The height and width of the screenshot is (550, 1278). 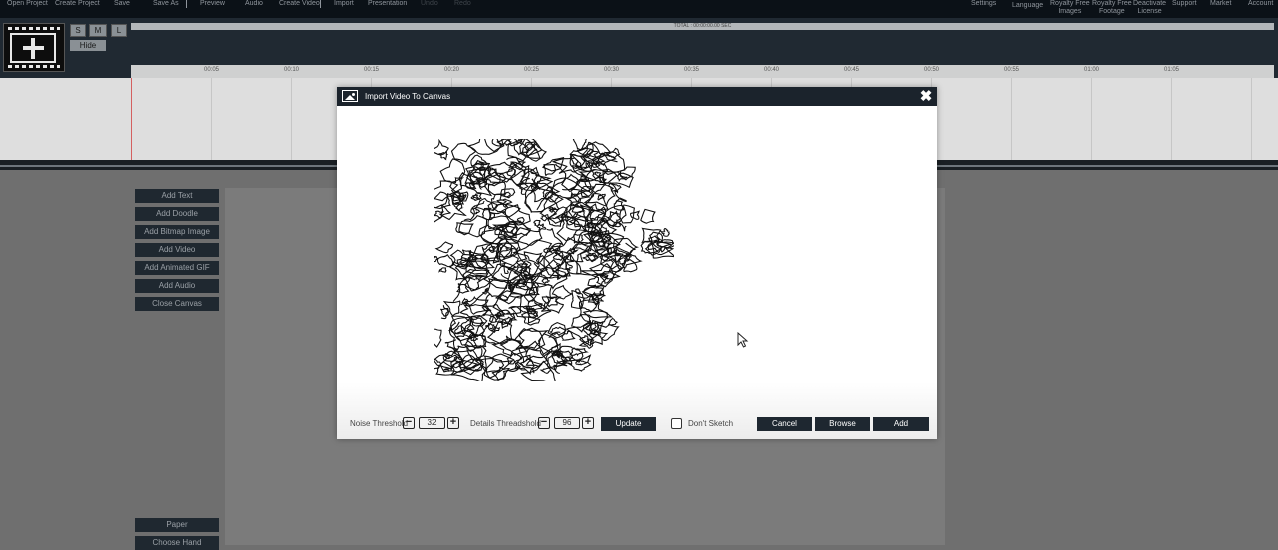 What do you see at coordinates (452, 70) in the screenshot?
I see `ruler-tick: 00:20` at bounding box center [452, 70].